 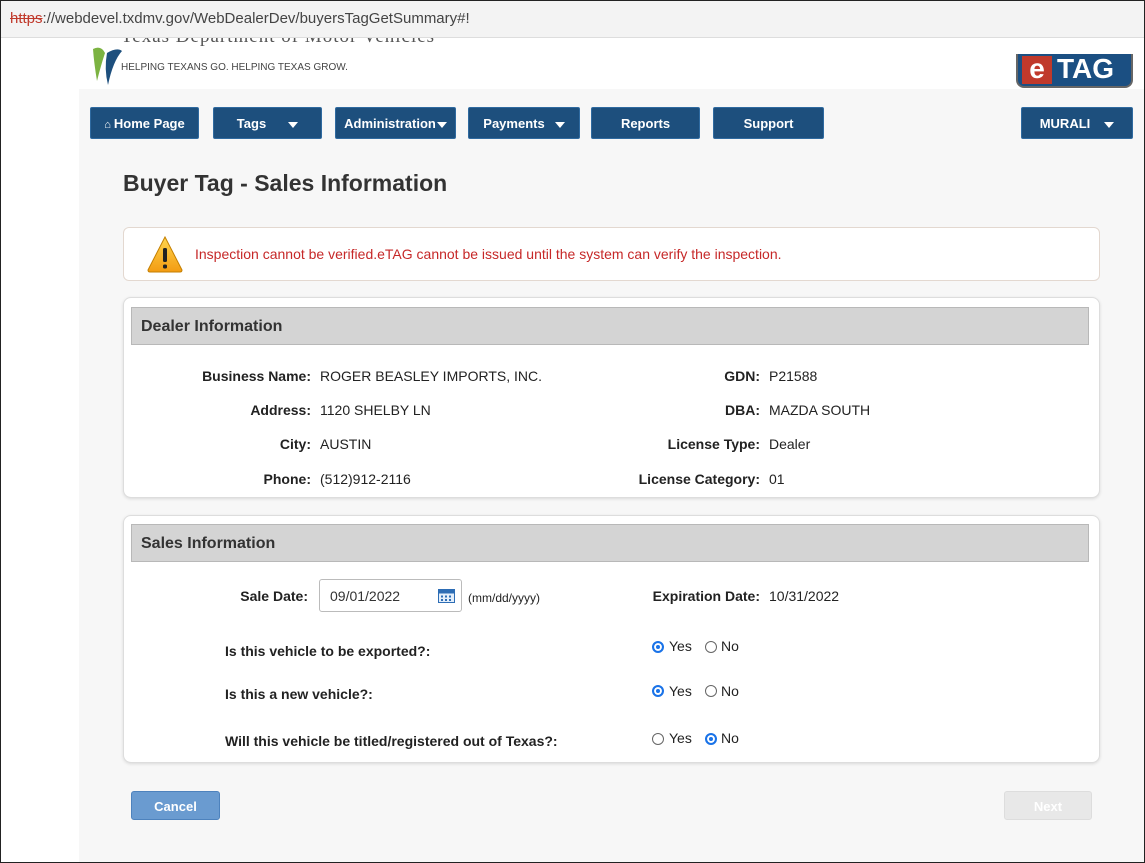 What do you see at coordinates (730, 738) in the screenshot?
I see `out-of-texas-no-label: No` at bounding box center [730, 738].